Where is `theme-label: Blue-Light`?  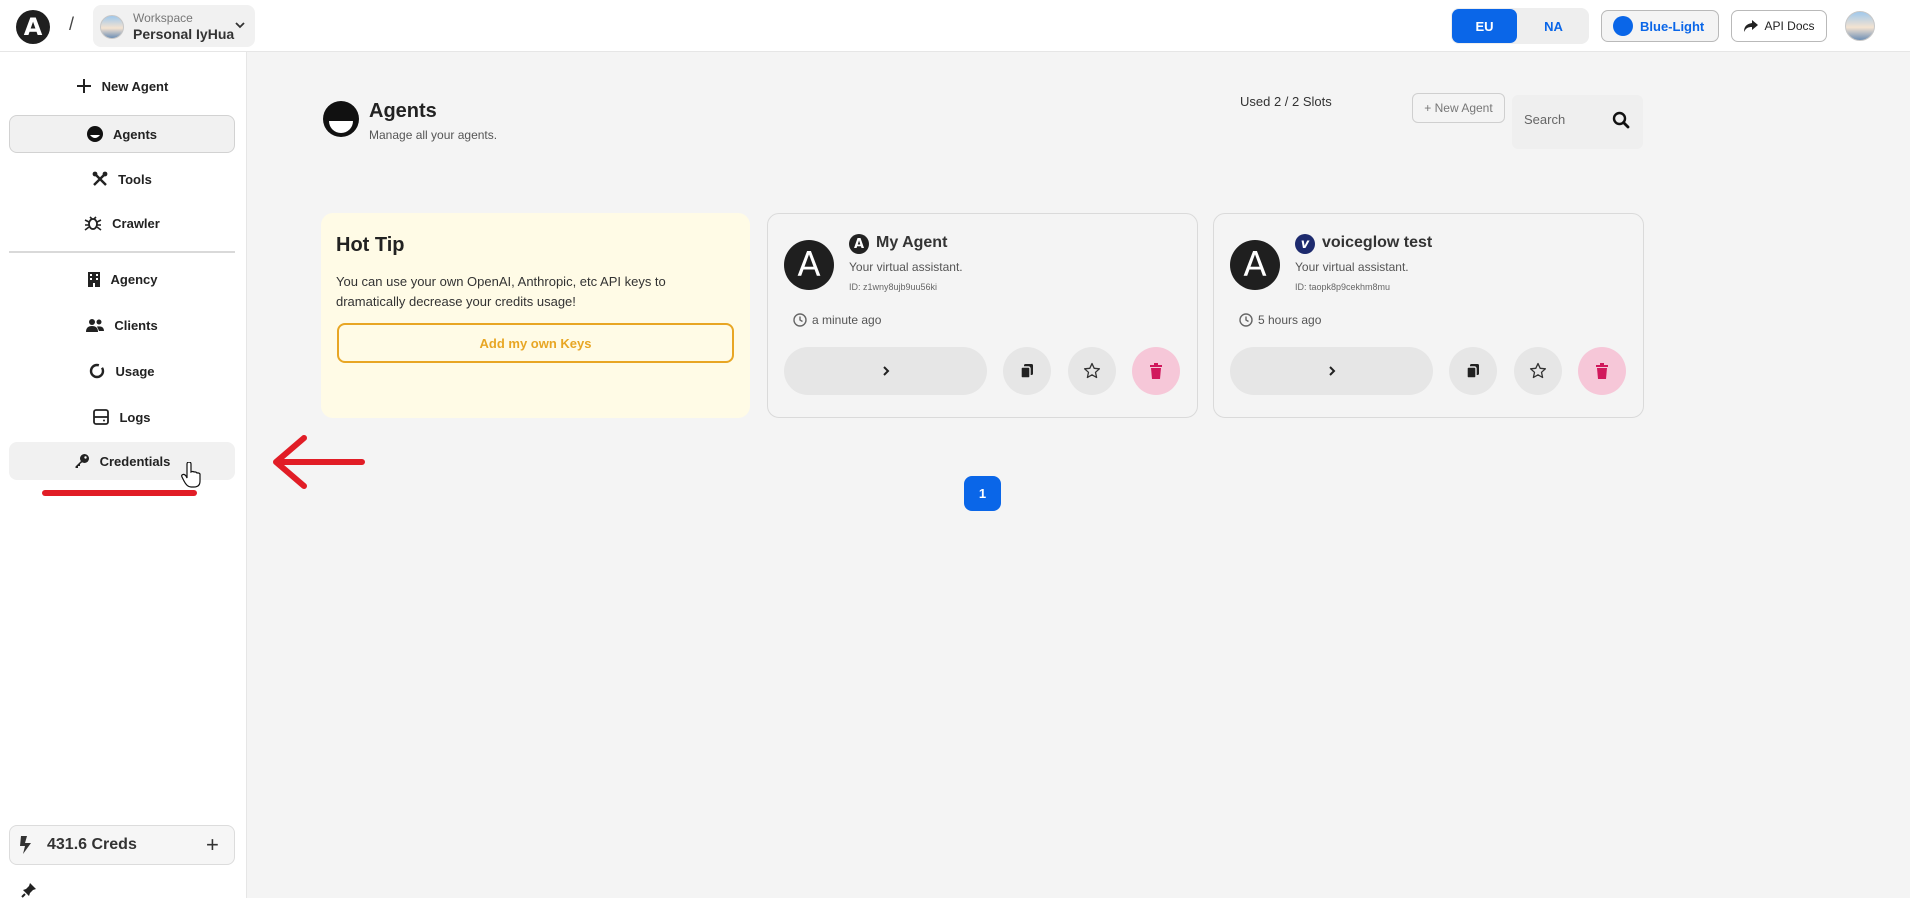
theme-label: Blue-Light is located at coordinates (1672, 26).